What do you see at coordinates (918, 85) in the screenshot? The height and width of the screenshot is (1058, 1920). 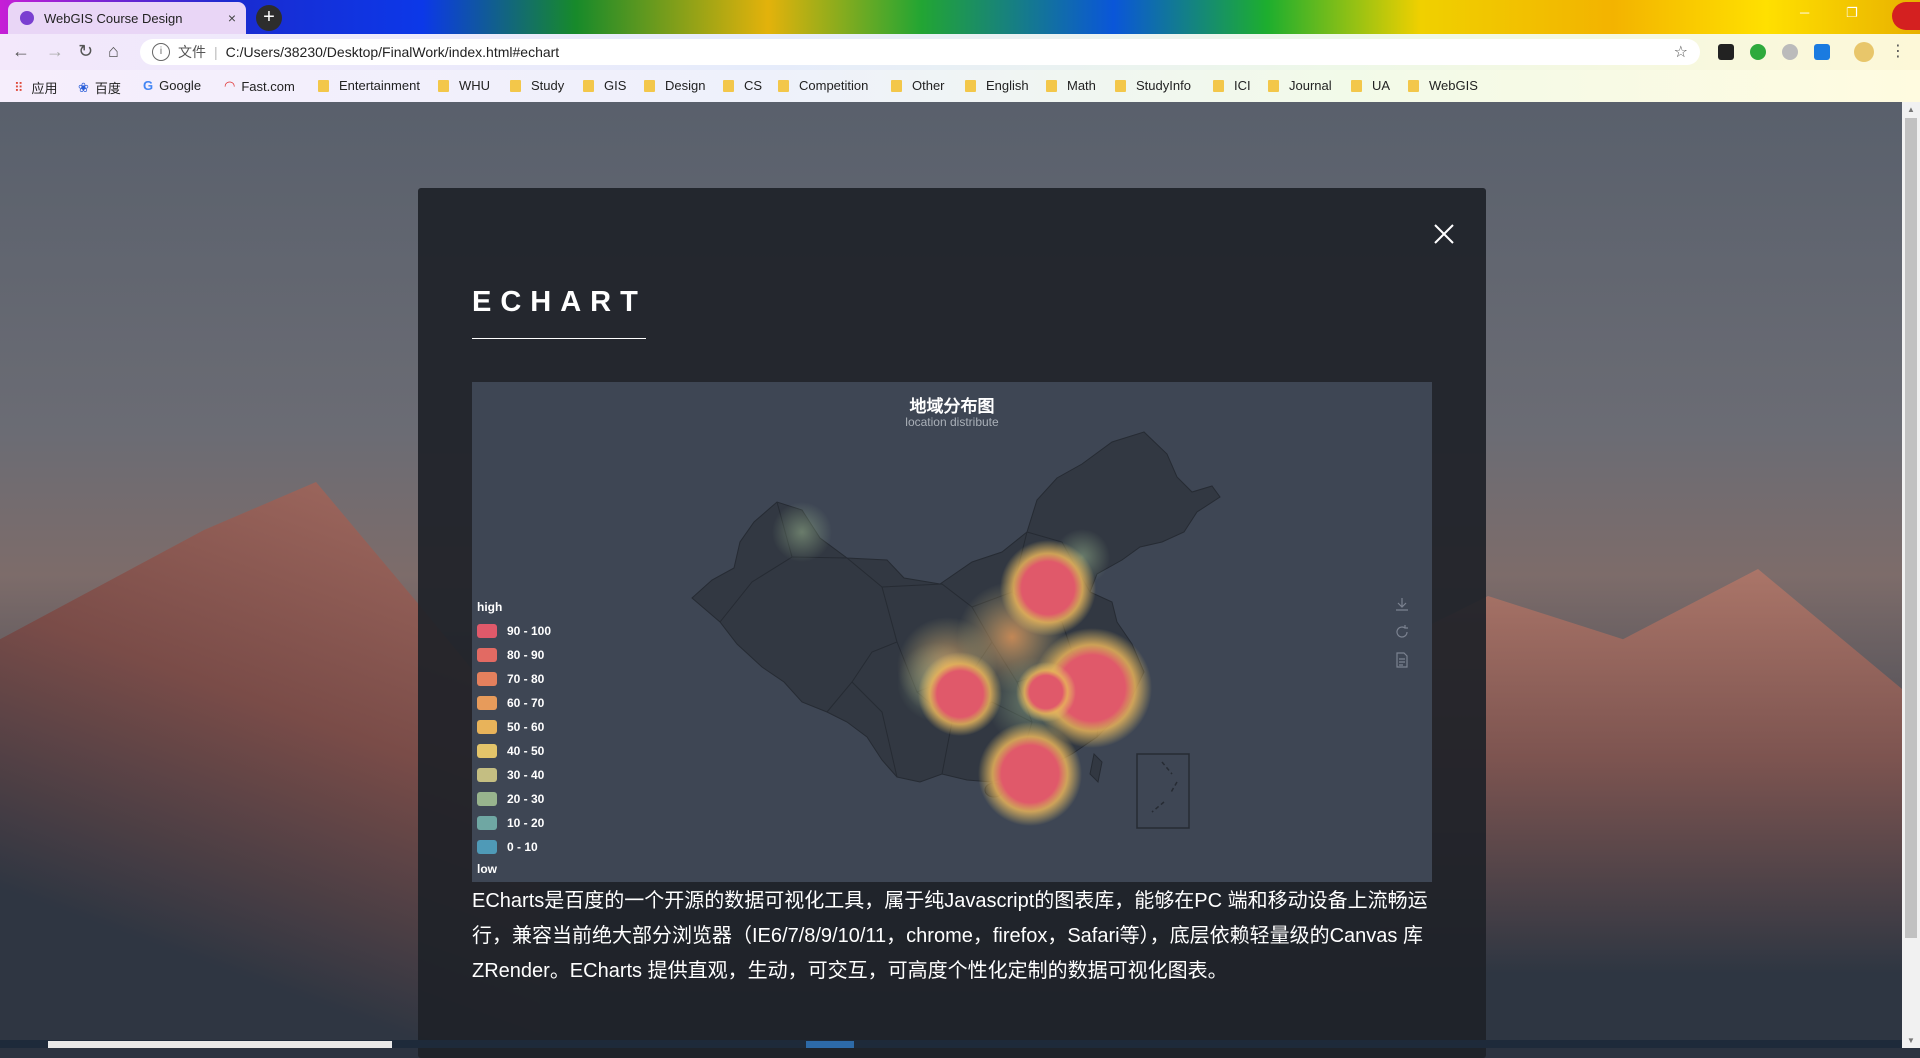 I see `bookmark-folder: Other` at bounding box center [918, 85].